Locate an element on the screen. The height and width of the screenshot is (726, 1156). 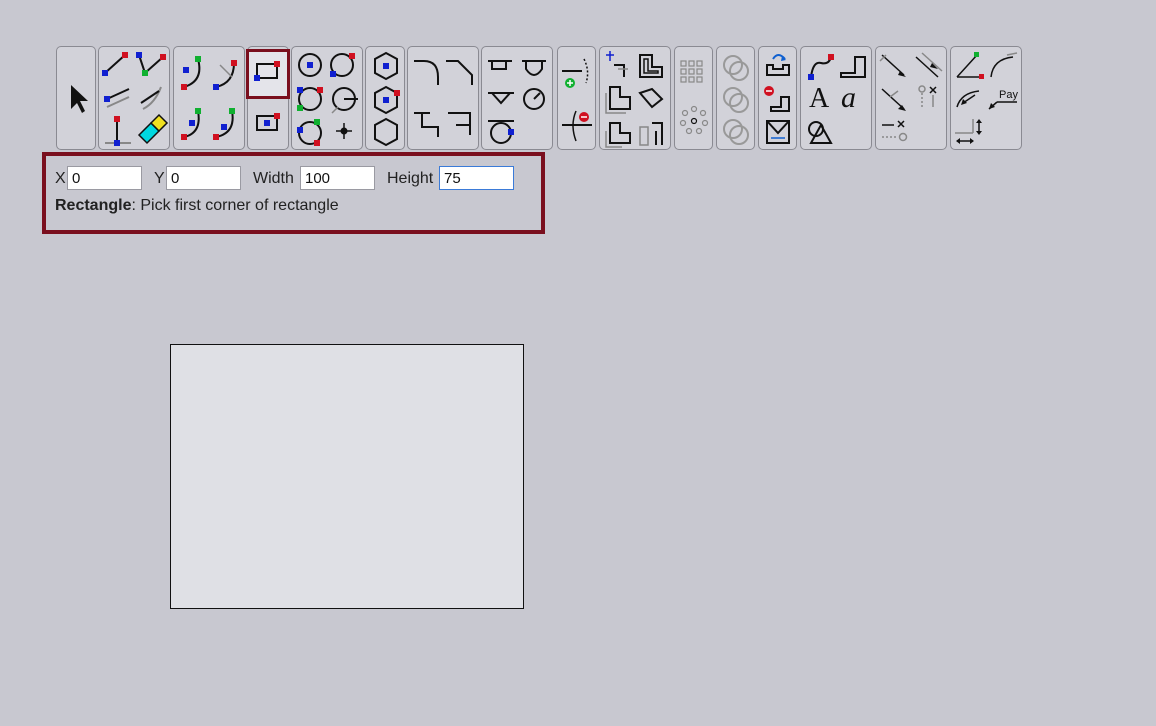
dim-angle-icon is located at coordinates (893, 99).